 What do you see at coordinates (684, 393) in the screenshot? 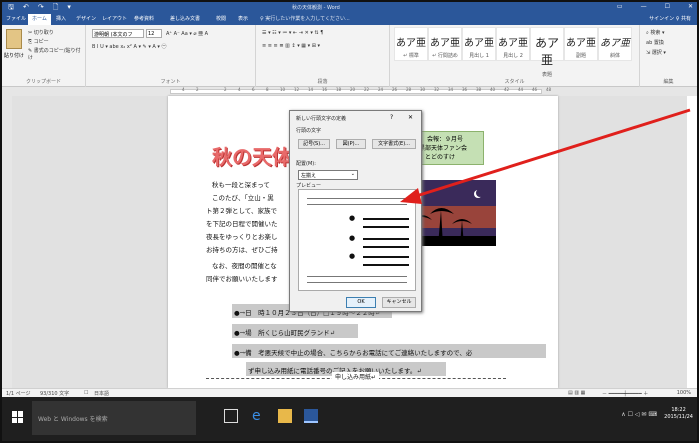
I see `zoom-level: 100%` at bounding box center [684, 393].